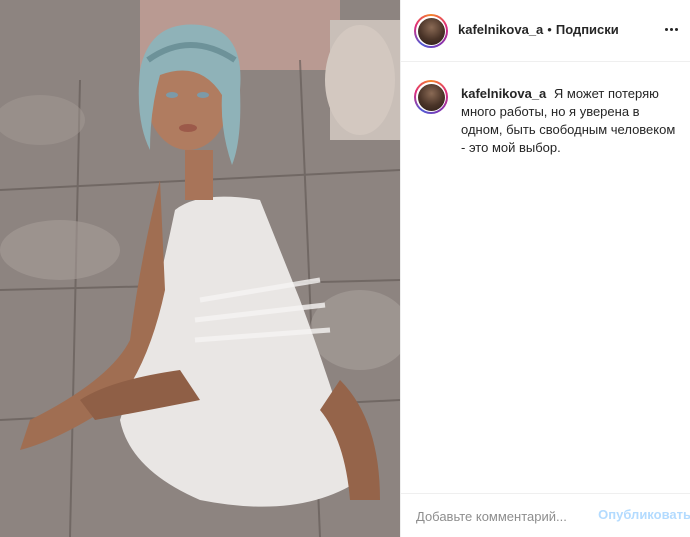 The height and width of the screenshot is (537, 690). I want to click on add-comment-bar: Опубликовать, so click(545, 515).